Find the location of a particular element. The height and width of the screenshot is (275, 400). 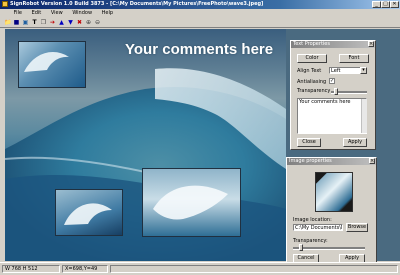

status-image-size: W 768 H 512 is located at coordinates (31, 269).